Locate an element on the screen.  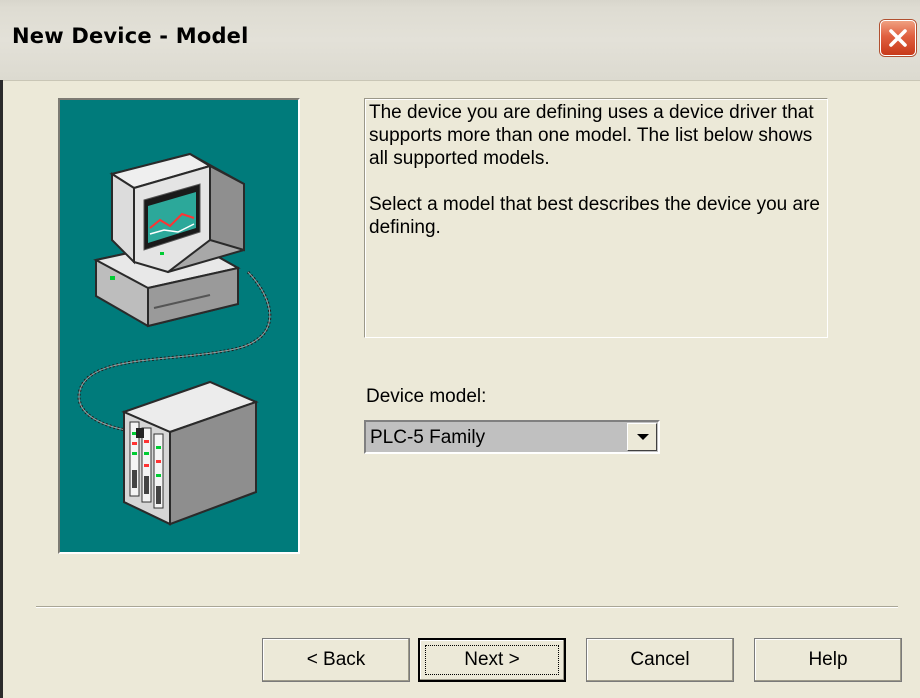
chevron-down-icon is located at coordinates (643, 437).